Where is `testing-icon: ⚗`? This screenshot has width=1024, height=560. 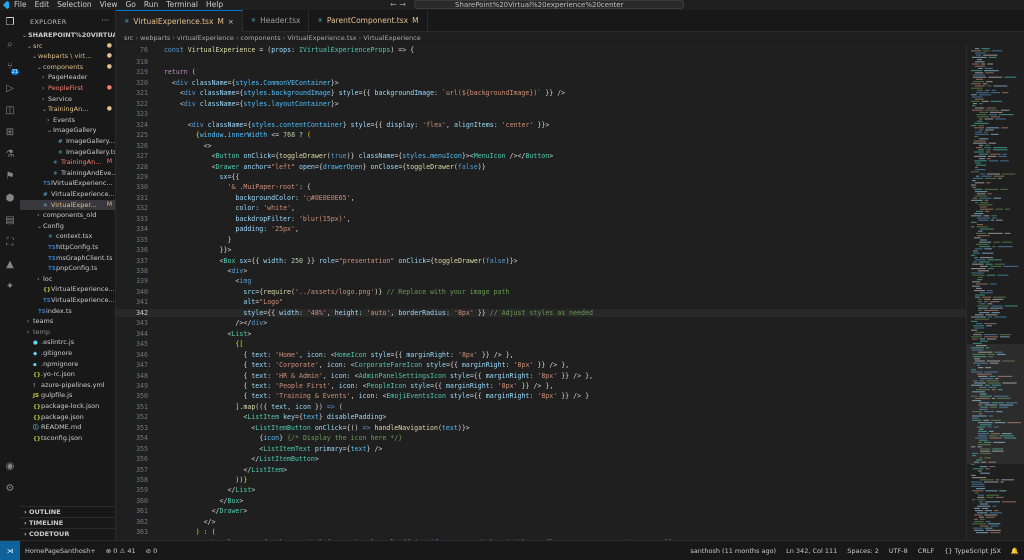
testing-icon: ⚗ is located at coordinates (10, 155).